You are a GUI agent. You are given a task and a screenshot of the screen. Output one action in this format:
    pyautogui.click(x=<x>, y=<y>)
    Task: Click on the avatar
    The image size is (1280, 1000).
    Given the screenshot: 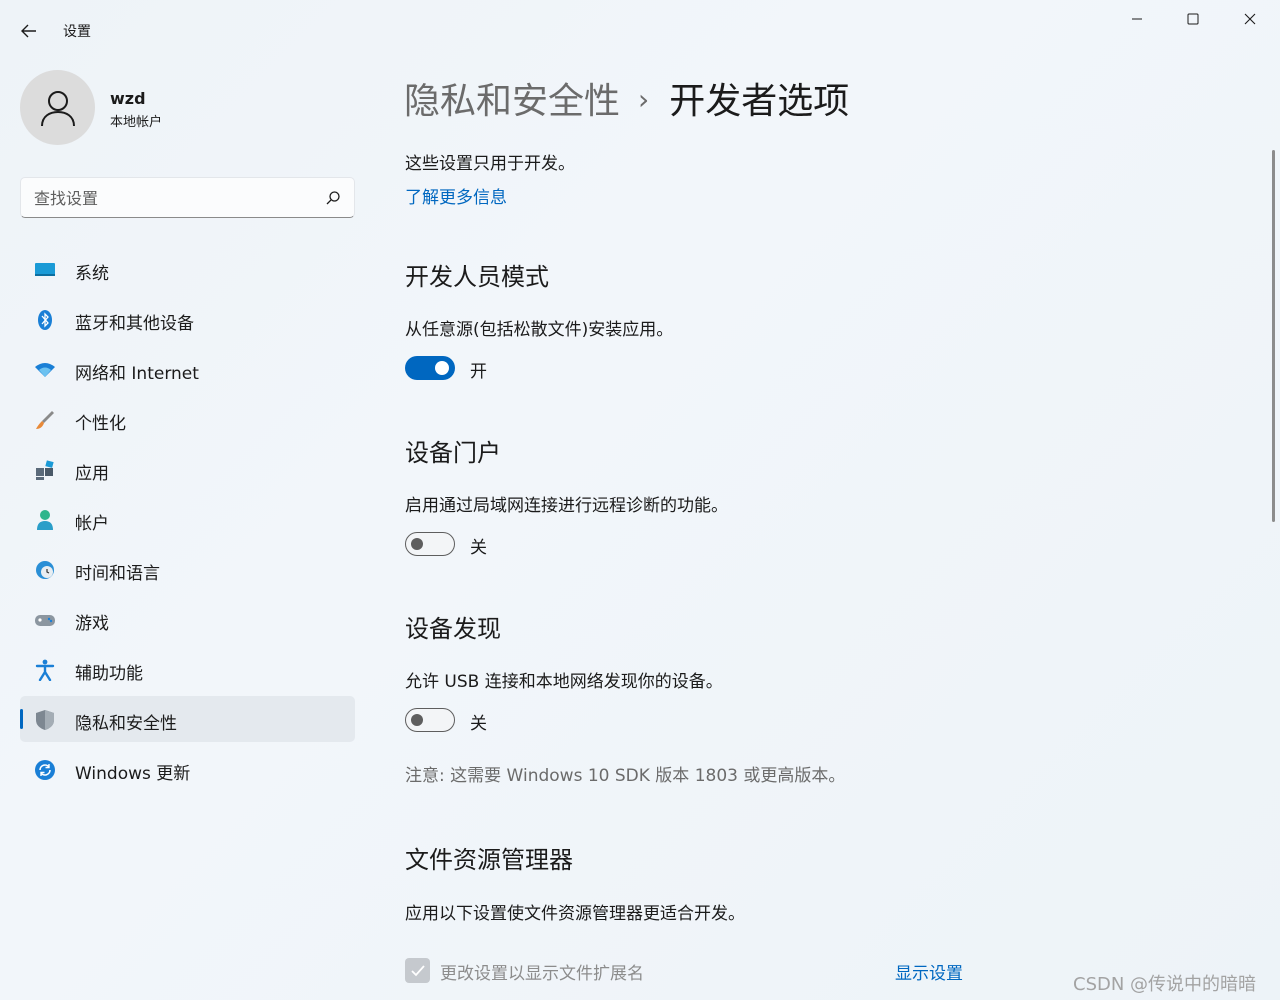 What is the action you would take?
    pyautogui.click(x=57, y=107)
    